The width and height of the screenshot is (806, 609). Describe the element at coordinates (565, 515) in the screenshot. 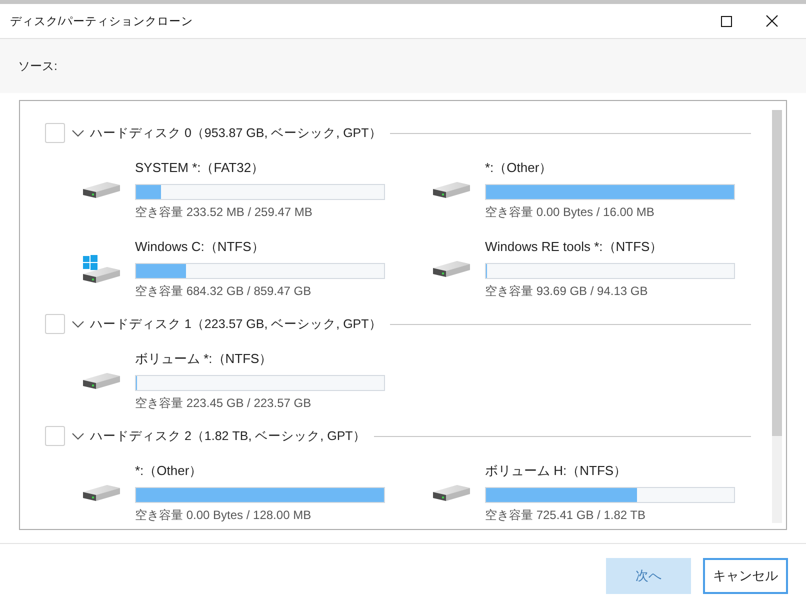

I see `free-space-text: 空き容量 725.41 GB / 1.82 TB` at that location.